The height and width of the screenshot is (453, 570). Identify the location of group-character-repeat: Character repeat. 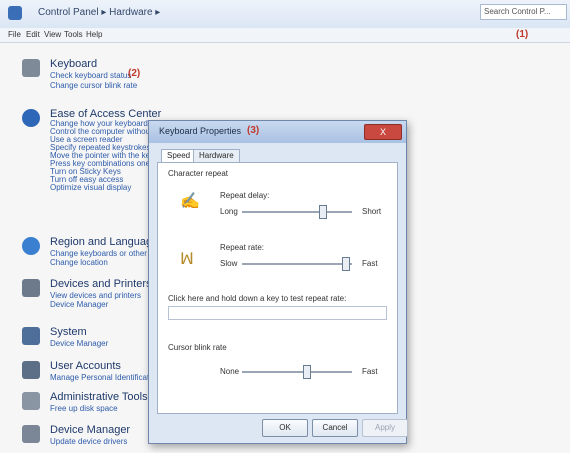
(198, 173).